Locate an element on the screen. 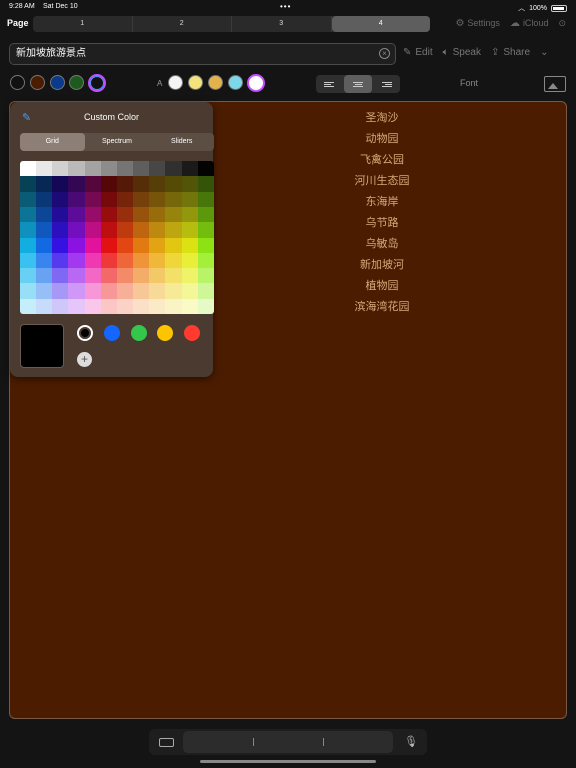  bg-swatch-brown is located at coordinates (37, 82).